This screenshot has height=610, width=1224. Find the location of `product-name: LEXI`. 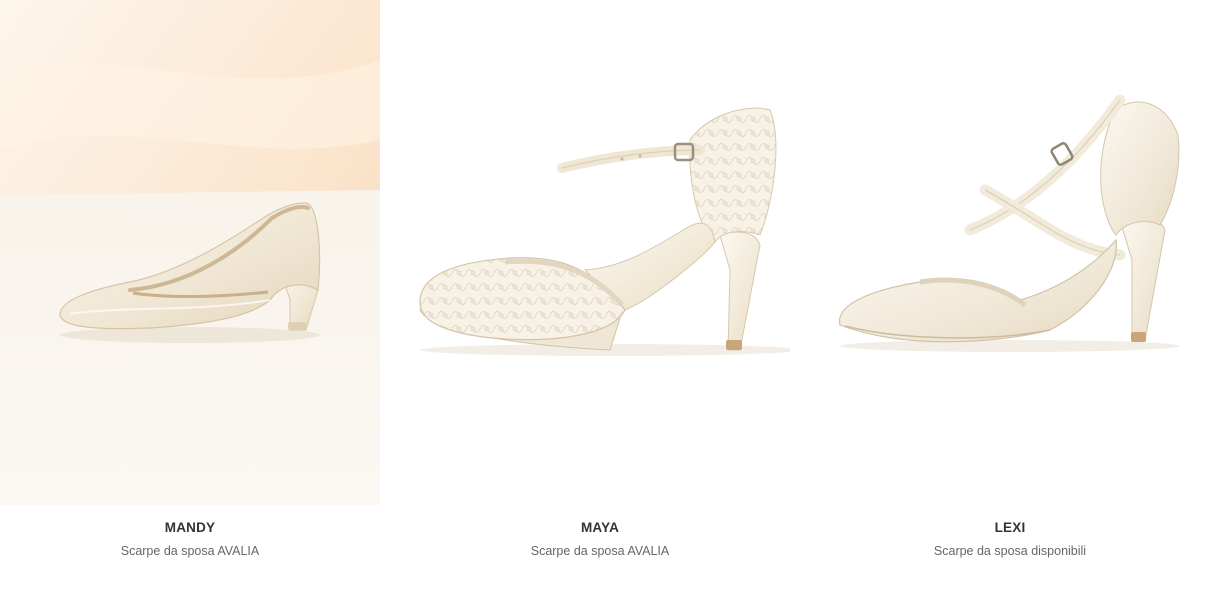

product-name: LEXI is located at coordinates (1010, 527).